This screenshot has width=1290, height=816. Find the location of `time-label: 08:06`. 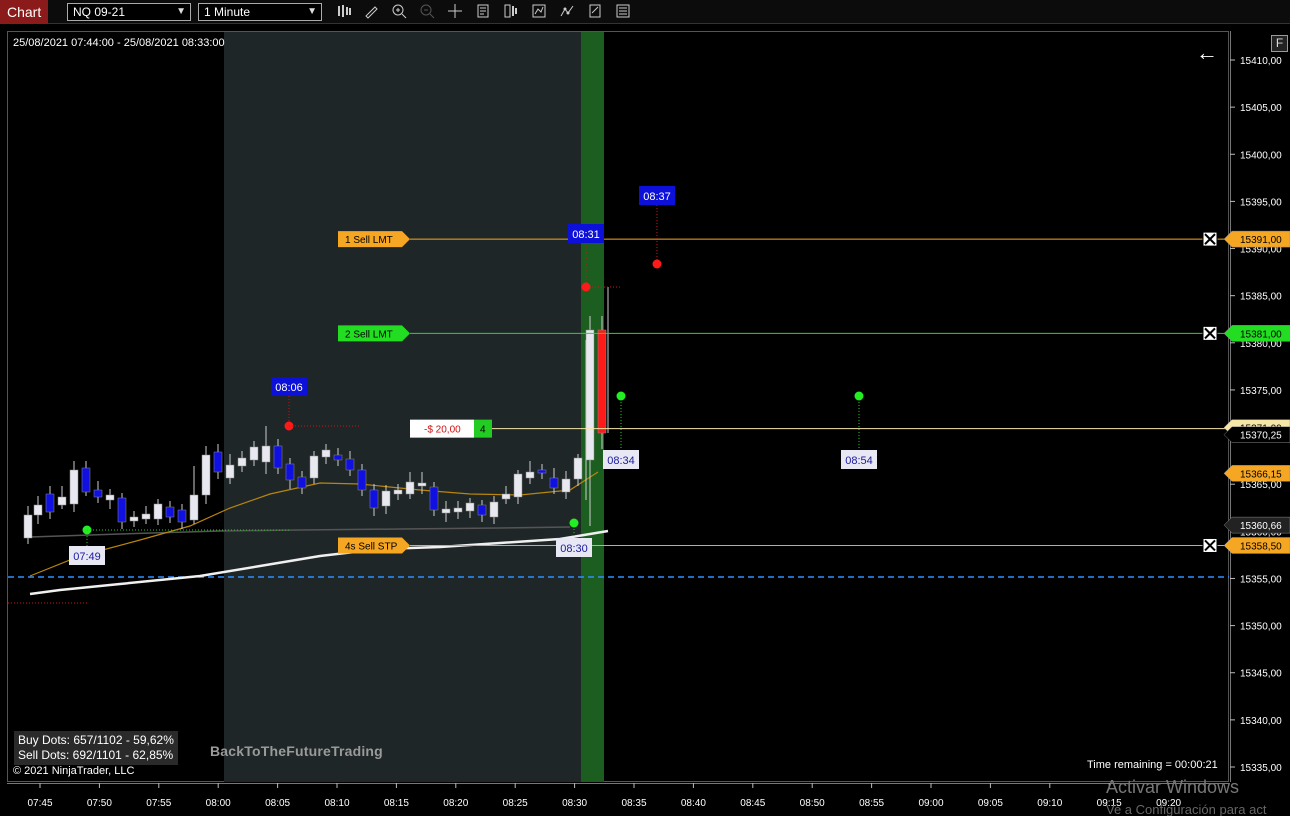

time-label: 08:06 is located at coordinates (289, 388).